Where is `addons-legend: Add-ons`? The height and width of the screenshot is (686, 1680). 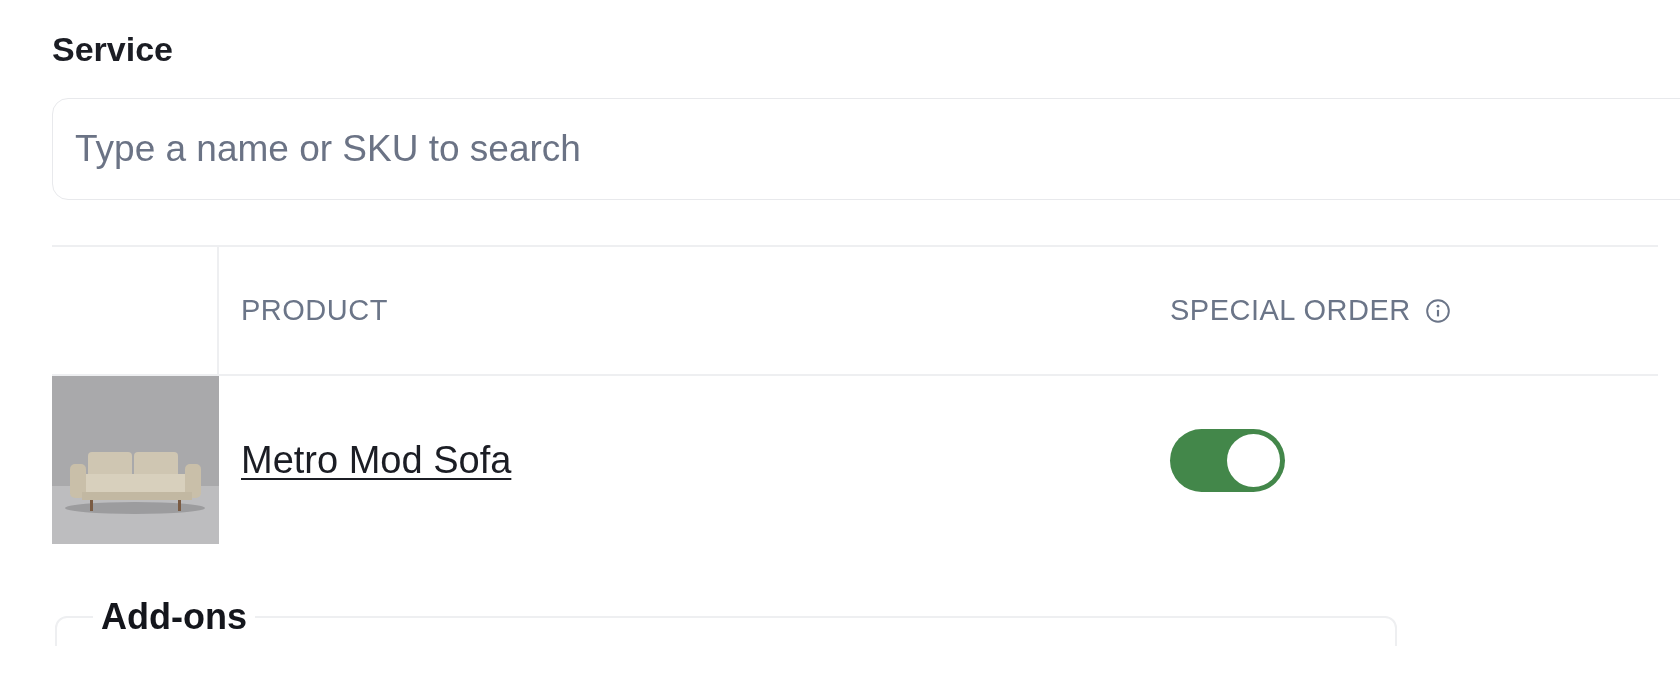 addons-legend: Add-ons is located at coordinates (174, 617).